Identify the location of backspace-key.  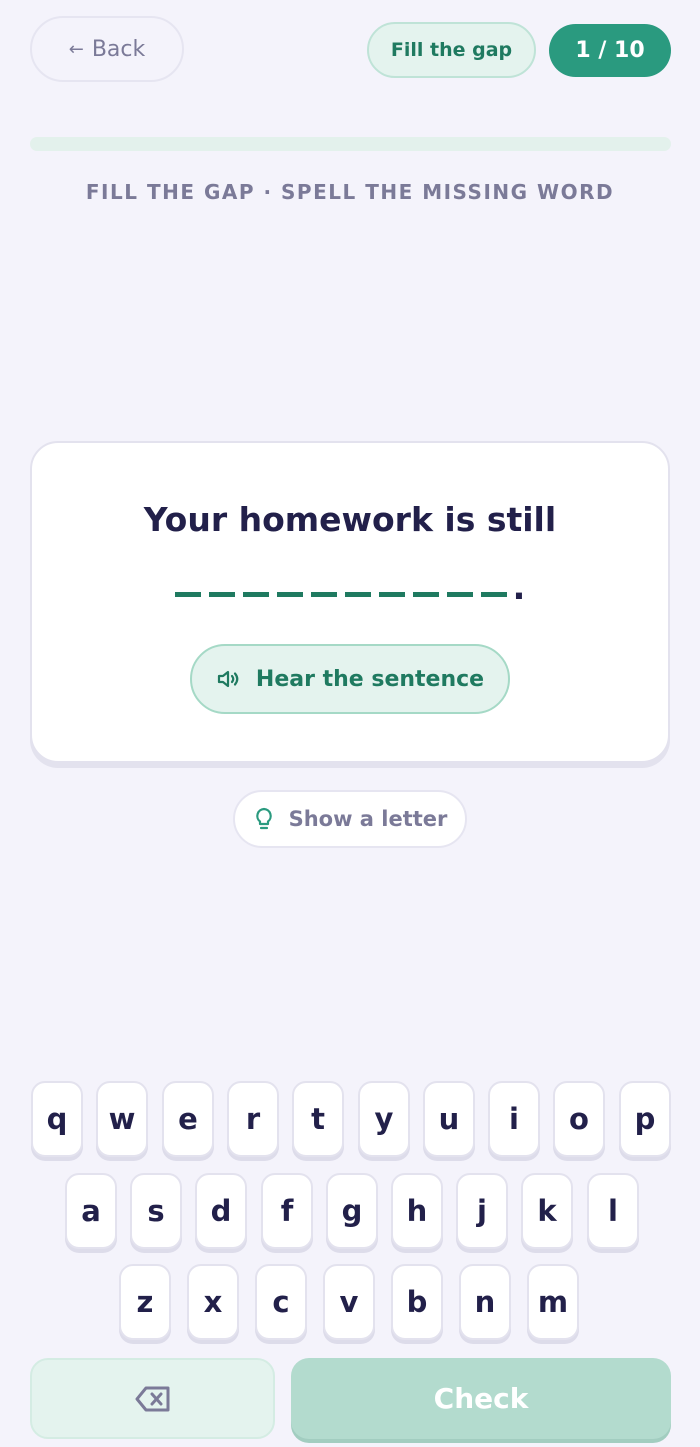
(152, 1398).